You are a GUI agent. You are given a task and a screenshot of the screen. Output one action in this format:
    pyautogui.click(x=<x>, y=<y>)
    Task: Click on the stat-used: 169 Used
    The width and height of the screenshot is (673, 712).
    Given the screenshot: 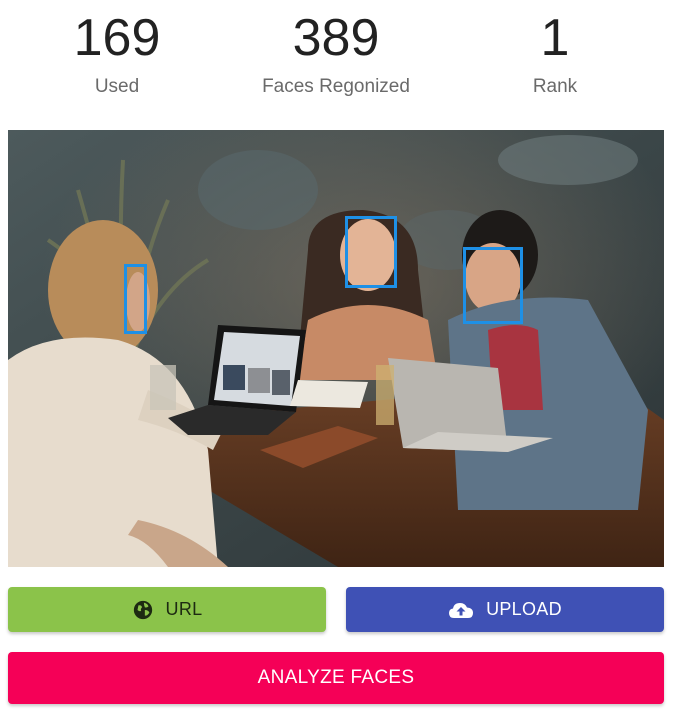 What is the action you would take?
    pyautogui.click(x=117, y=55)
    